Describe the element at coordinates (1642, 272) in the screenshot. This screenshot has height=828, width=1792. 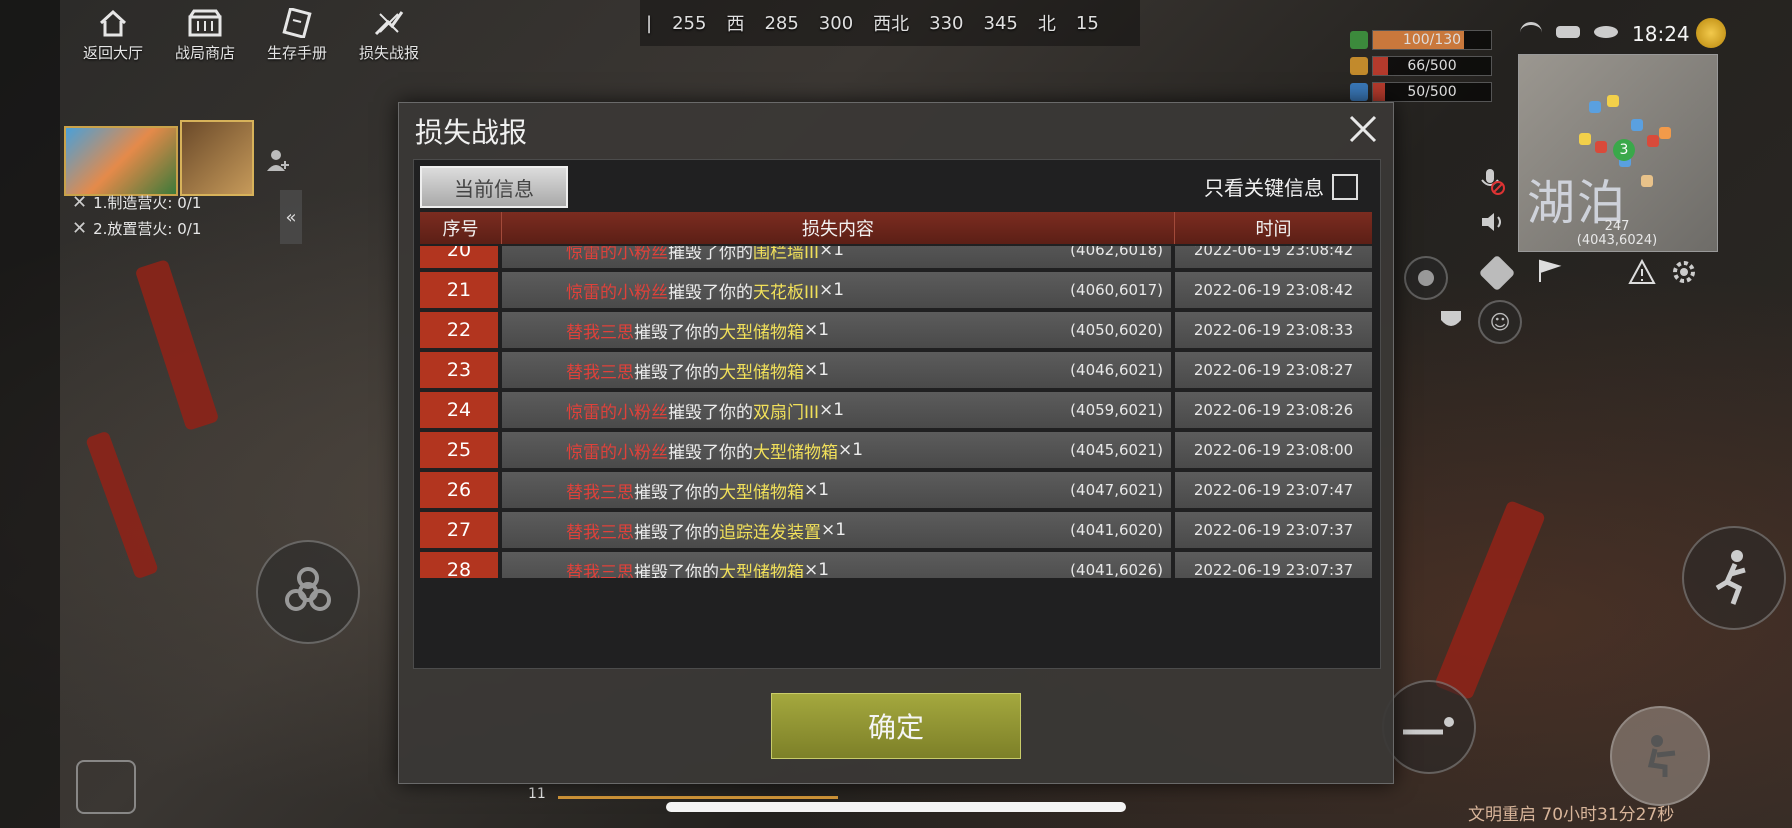
I see `warning-icon` at that location.